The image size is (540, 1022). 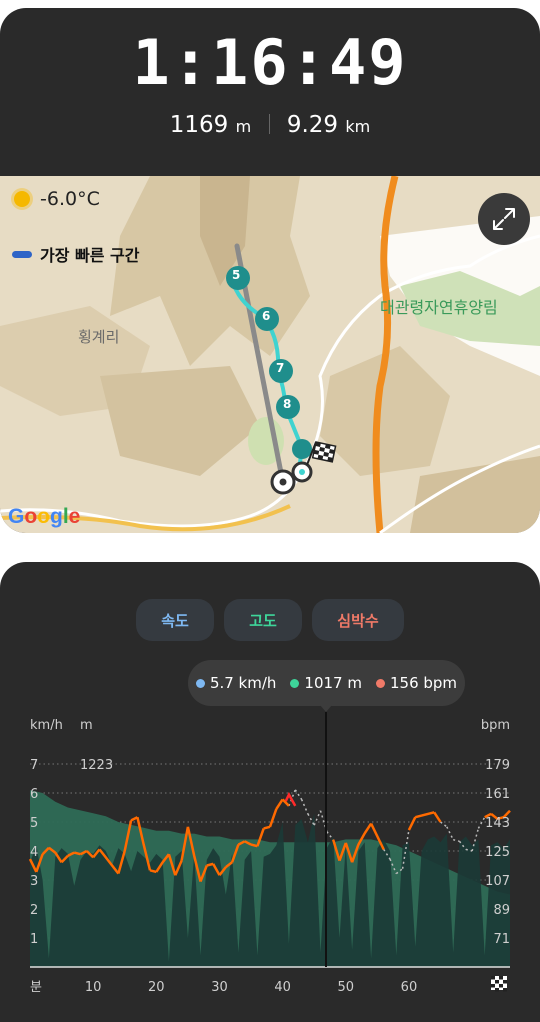 I want to click on y-right-tick-label: 89, so click(x=501, y=910).